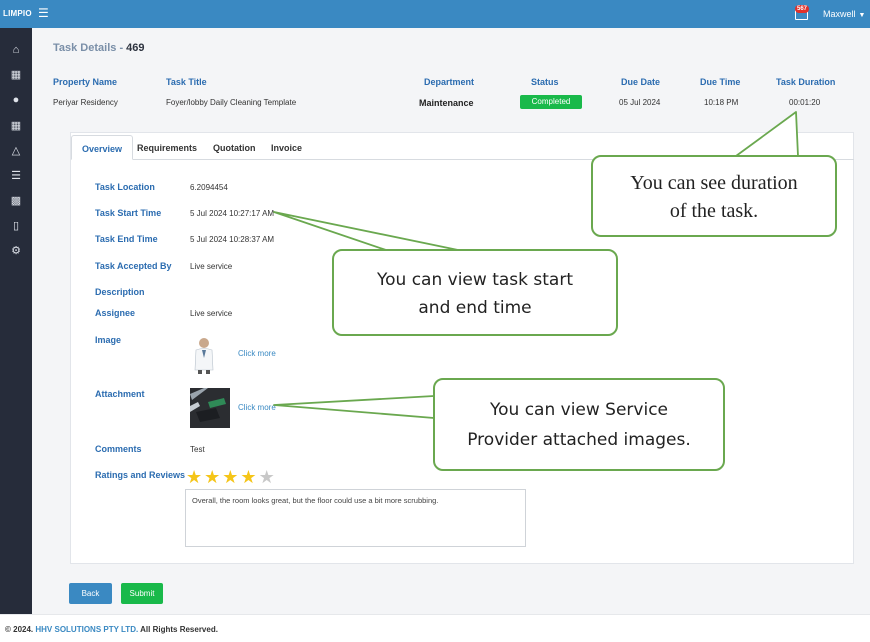 The image size is (870, 642). I want to click on property-name-value: Periyar Residency, so click(85, 102).